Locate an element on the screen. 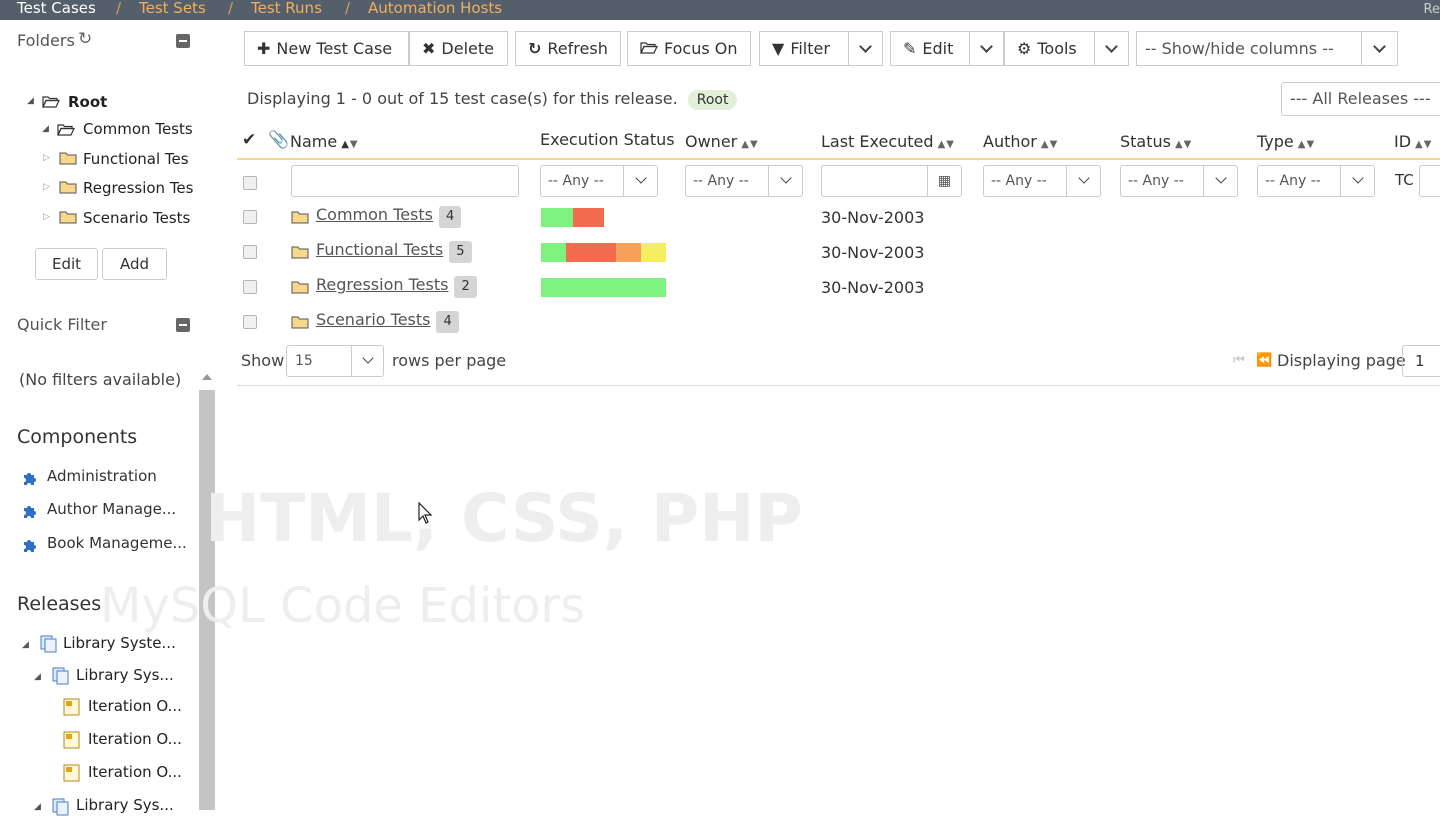 The width and height of the screenshot is (1440, 816). folder-link-common-tests: Common Tests is located at coordinates (374, 214).